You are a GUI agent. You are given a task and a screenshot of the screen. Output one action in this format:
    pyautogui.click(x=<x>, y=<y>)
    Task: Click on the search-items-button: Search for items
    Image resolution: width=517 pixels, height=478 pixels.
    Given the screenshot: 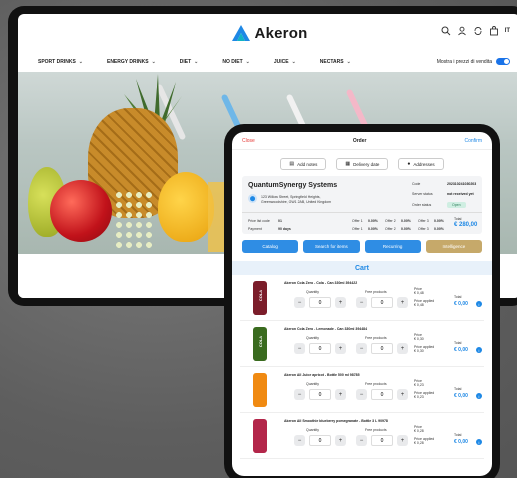 What is the action you would take?
    pyautogui.click(x=331, y=246)
    